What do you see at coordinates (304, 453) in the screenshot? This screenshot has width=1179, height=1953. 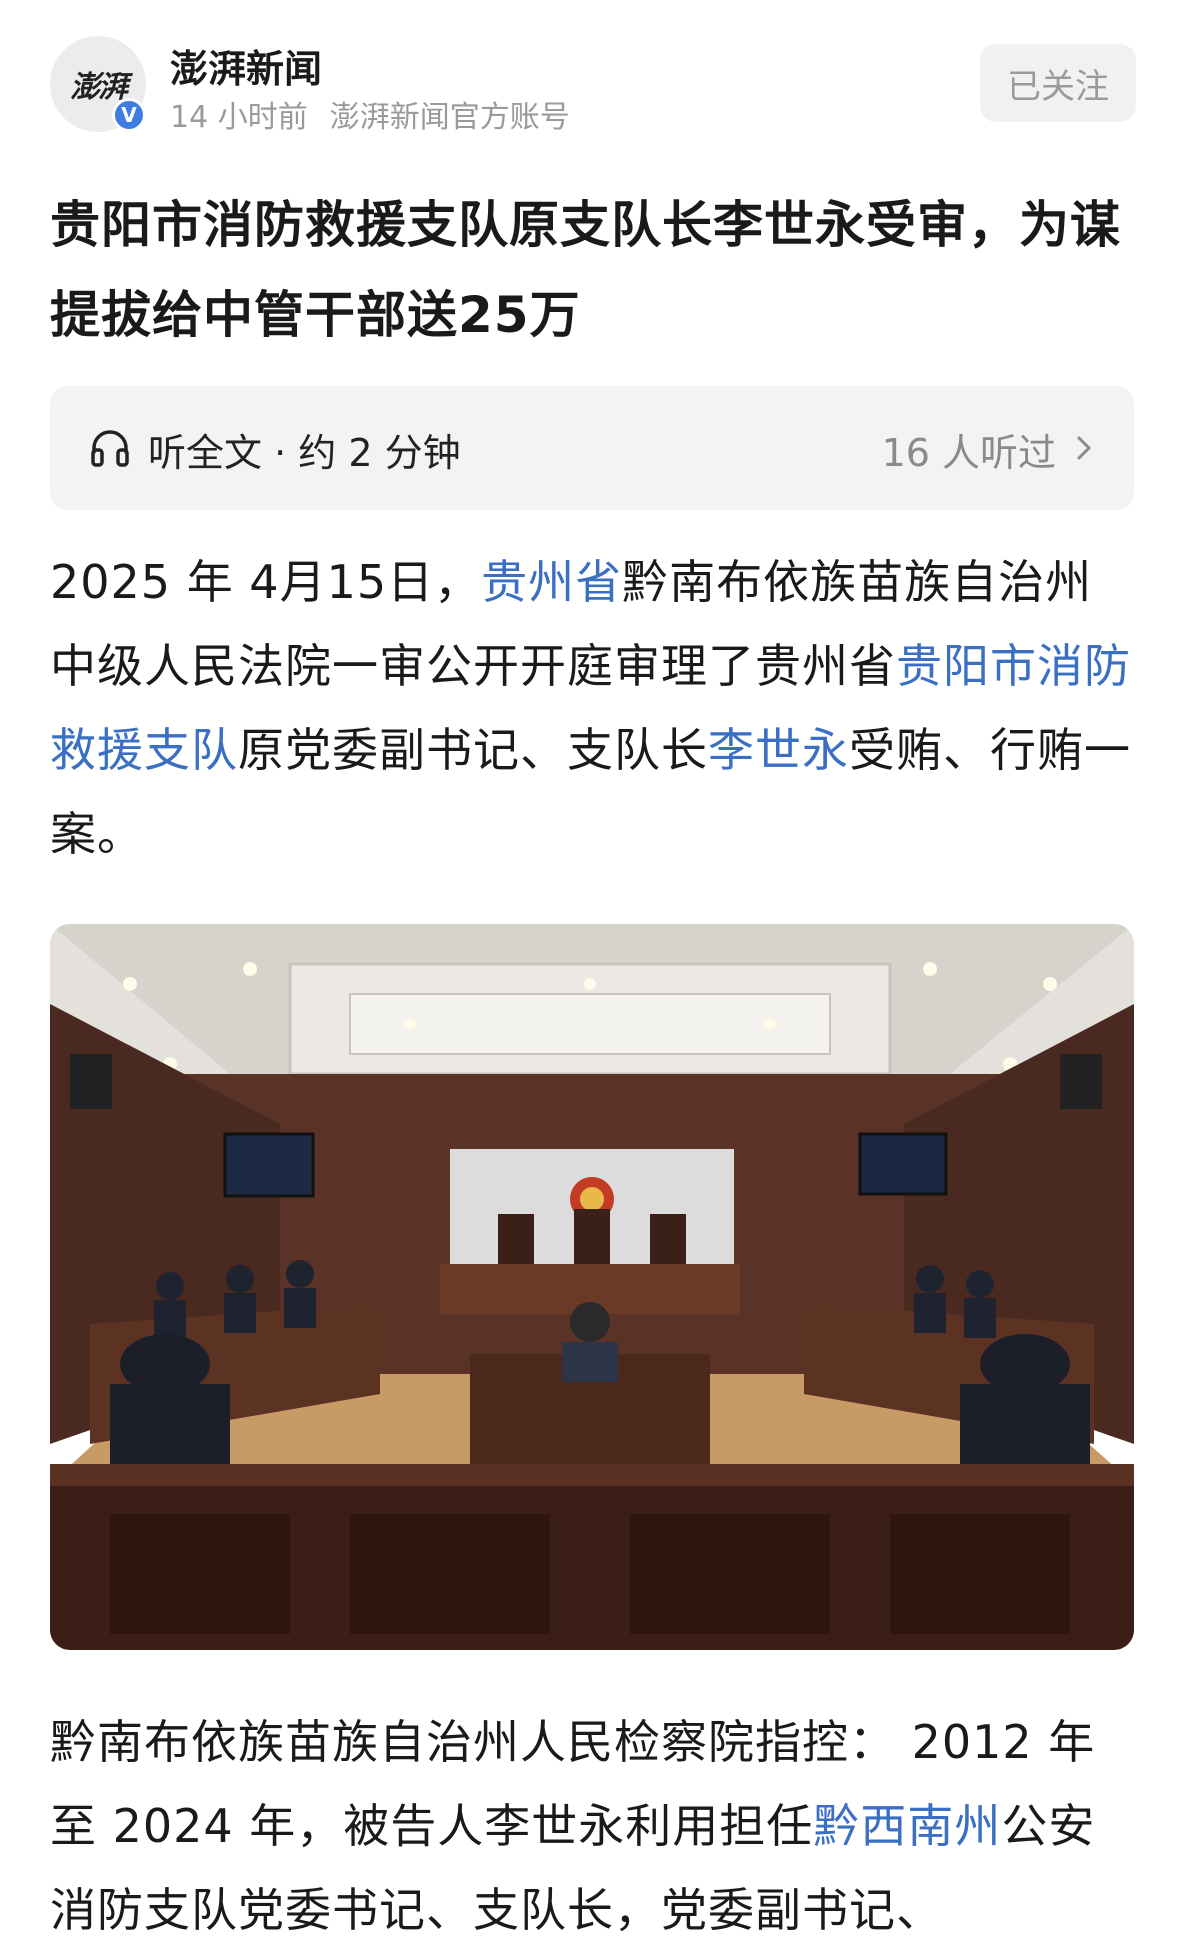 I see `listen-label: 听全文 · 约 2 分钟` at bounding box center [304, 453].